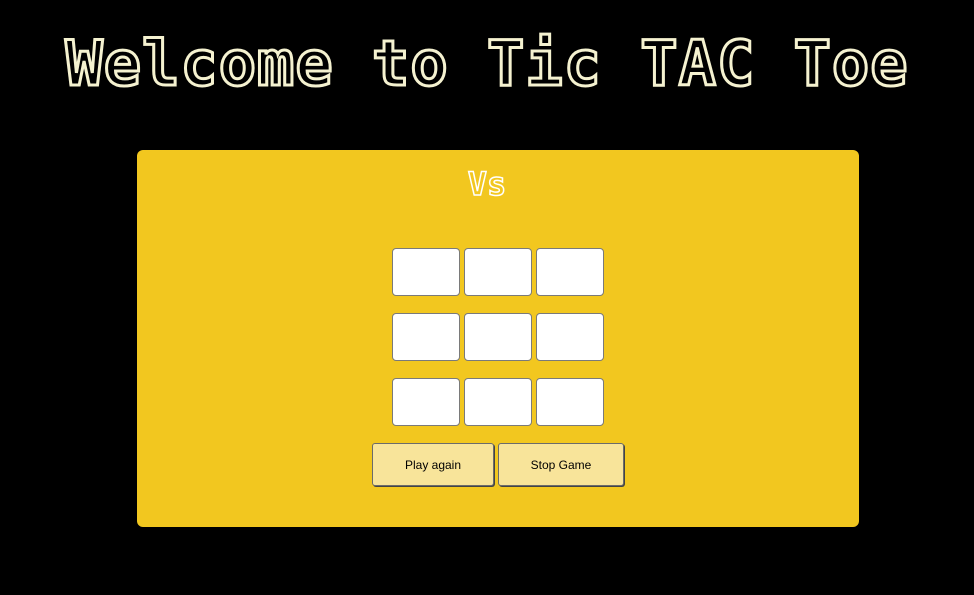 This screenshot has width=974, height=595. What do you see at coordinates (487, 184) in the screenshot?
I see `vs-label: Vs` at bounding box center [487, 184].